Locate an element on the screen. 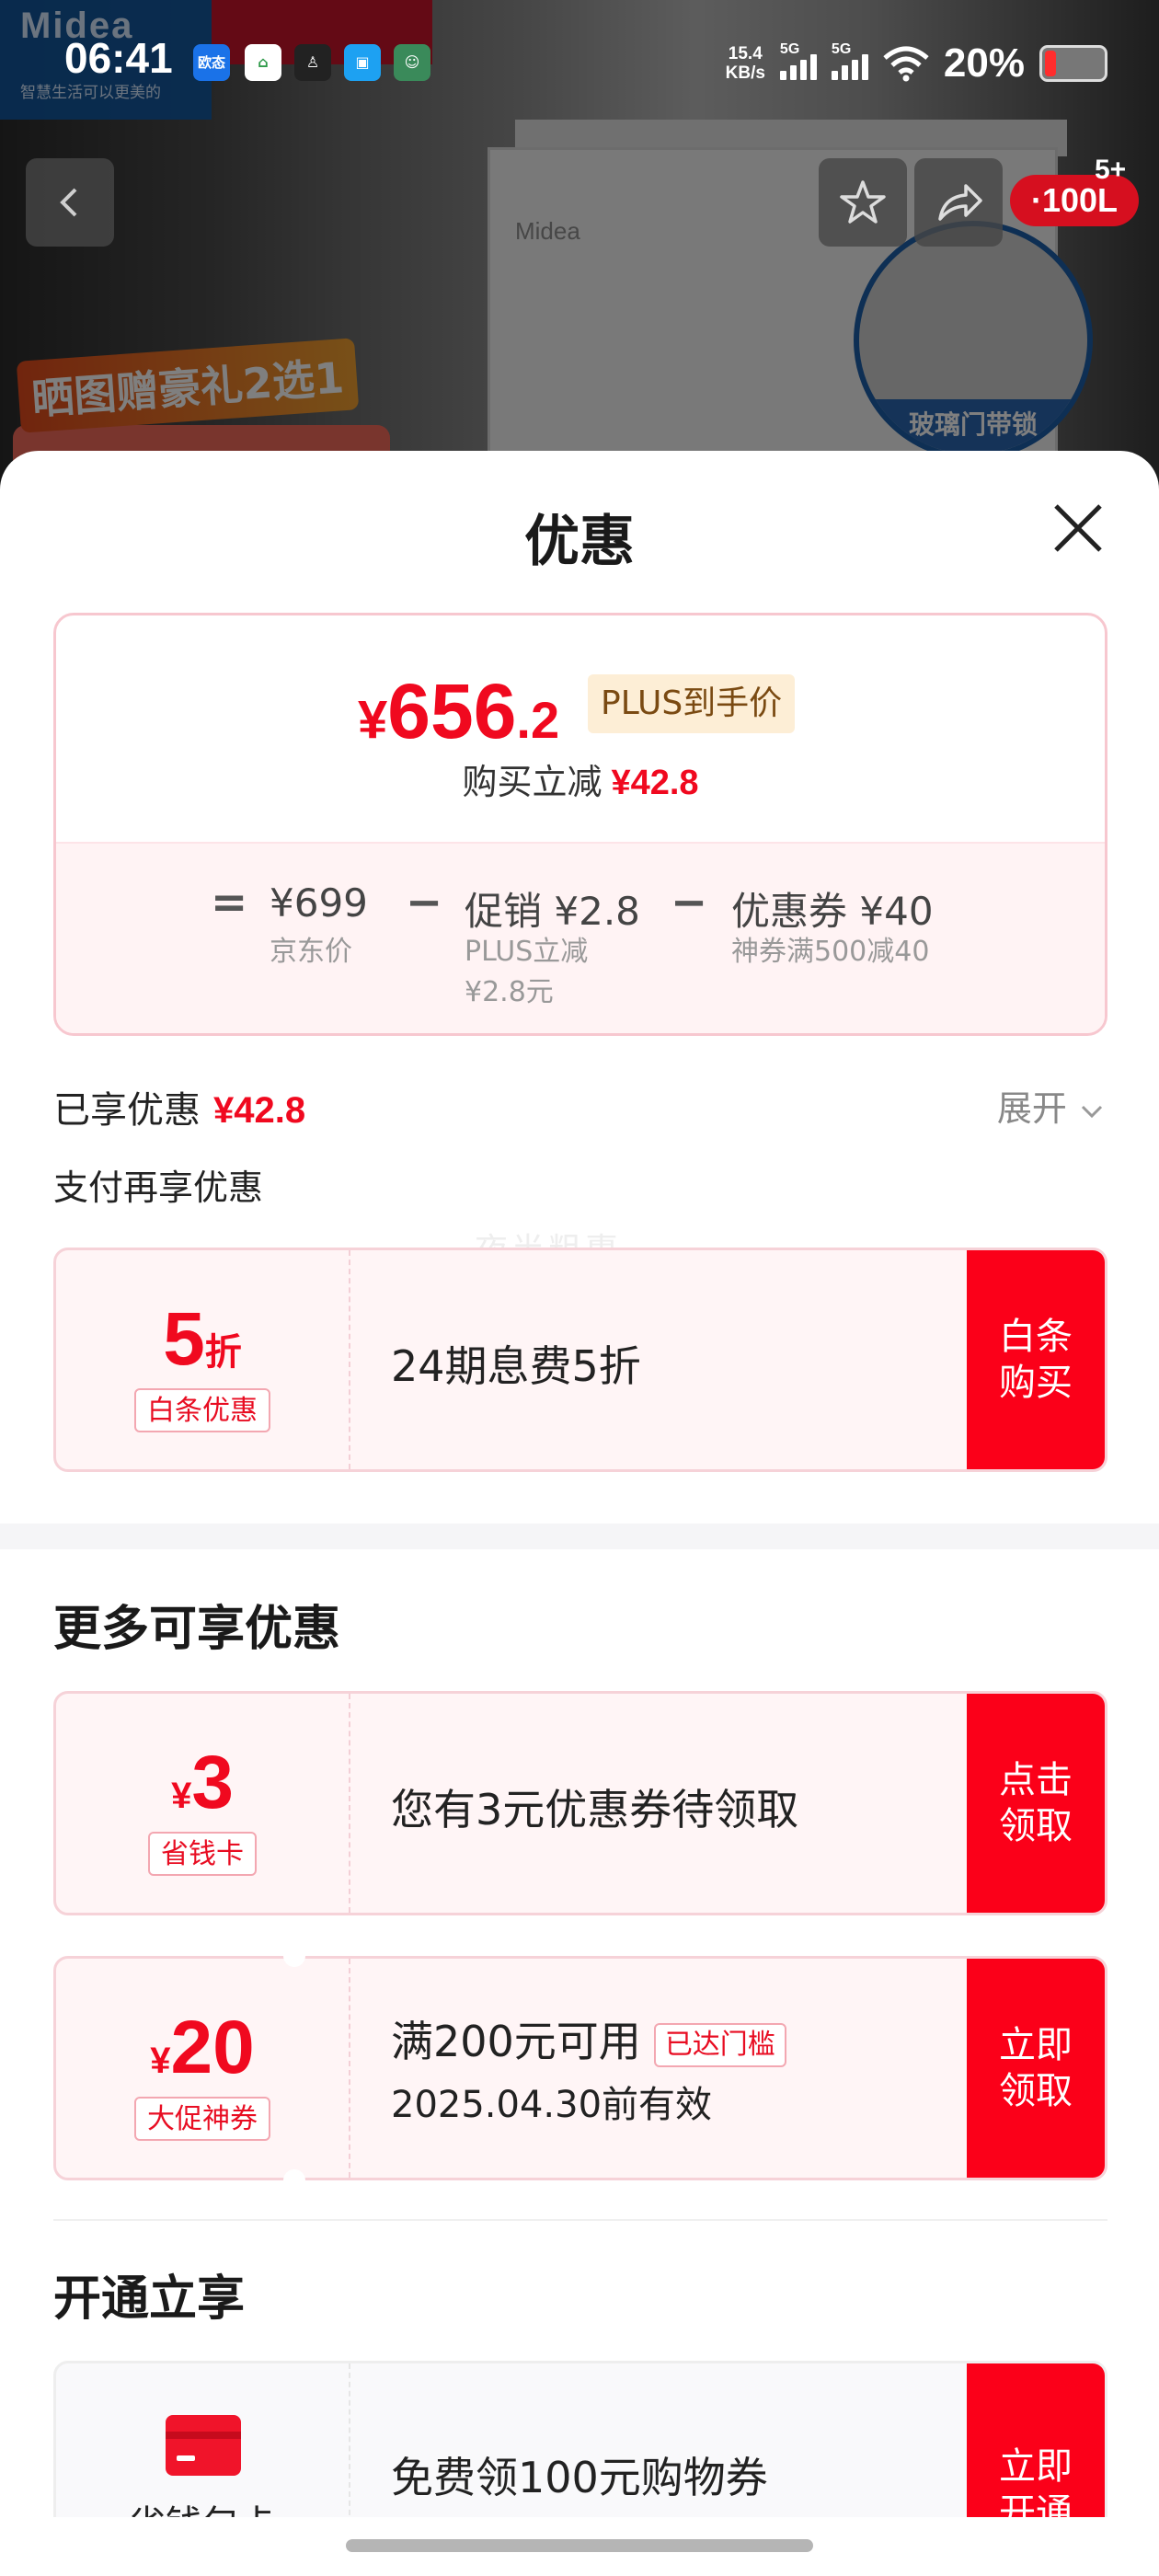 Image resolution: width=1159 pixels, height=2576 pixels. coupon-tag: 省钱卡 is located at coordinates (202, 1854).